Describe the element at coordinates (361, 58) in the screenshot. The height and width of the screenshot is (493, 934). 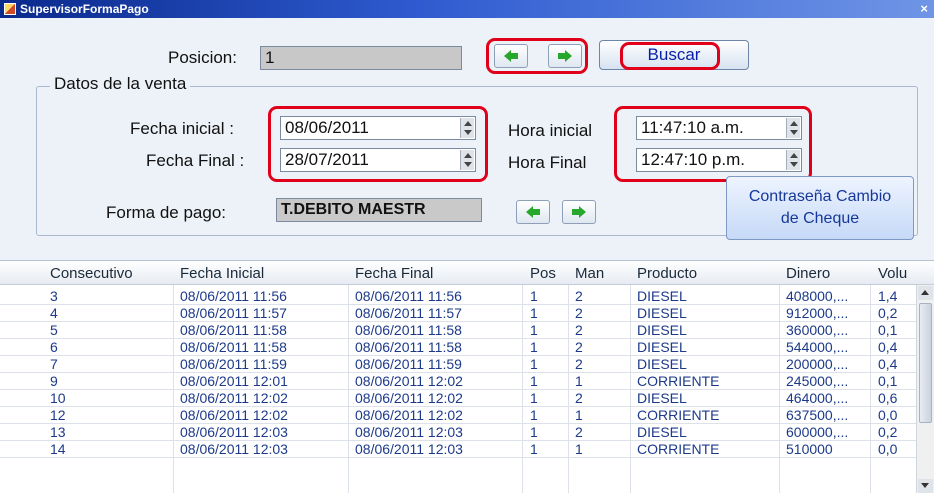
I see `position-field: 1` at that location.